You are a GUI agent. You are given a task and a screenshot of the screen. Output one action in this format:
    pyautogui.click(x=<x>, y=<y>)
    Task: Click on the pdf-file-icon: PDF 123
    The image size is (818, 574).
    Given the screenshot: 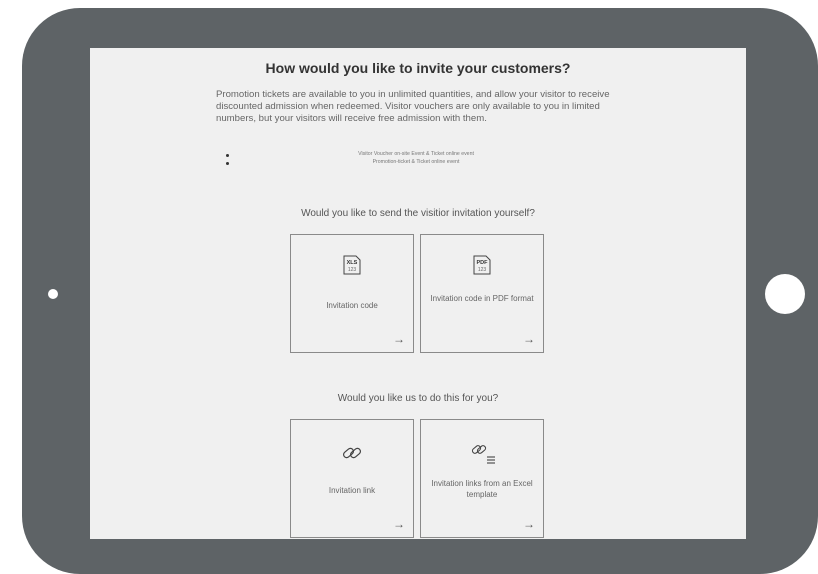 What is the action you would take?
    pyautogui.click(x=482, y=265)
    